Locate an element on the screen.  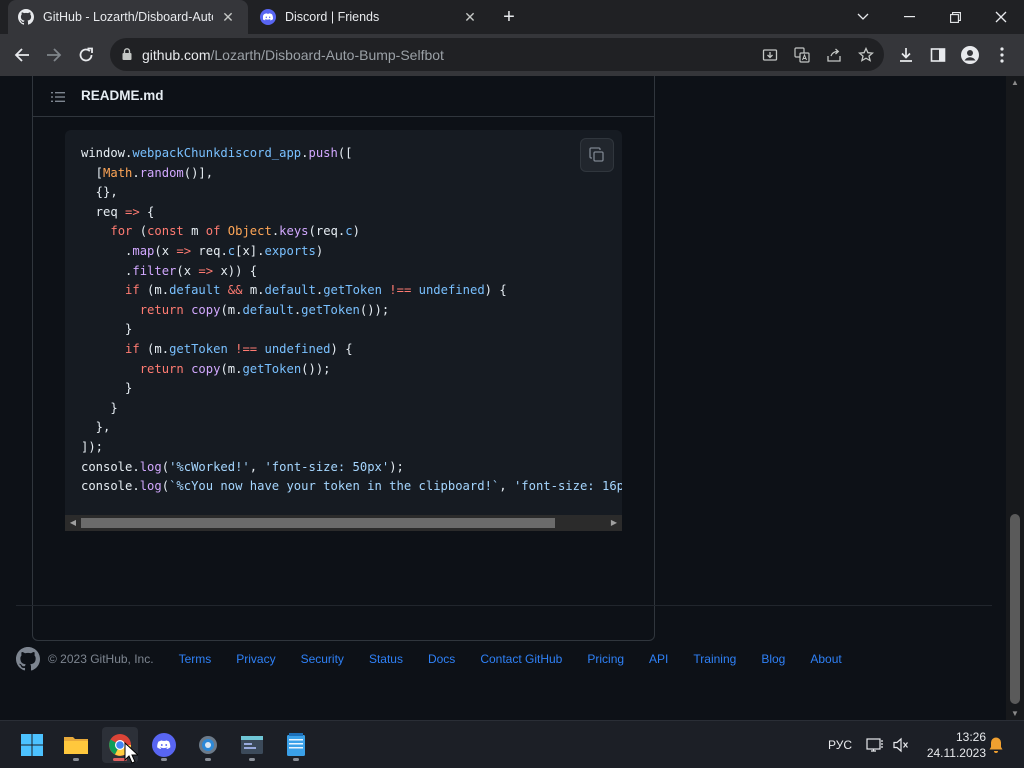
code-line: req => { is located at coordinates (118, 211).